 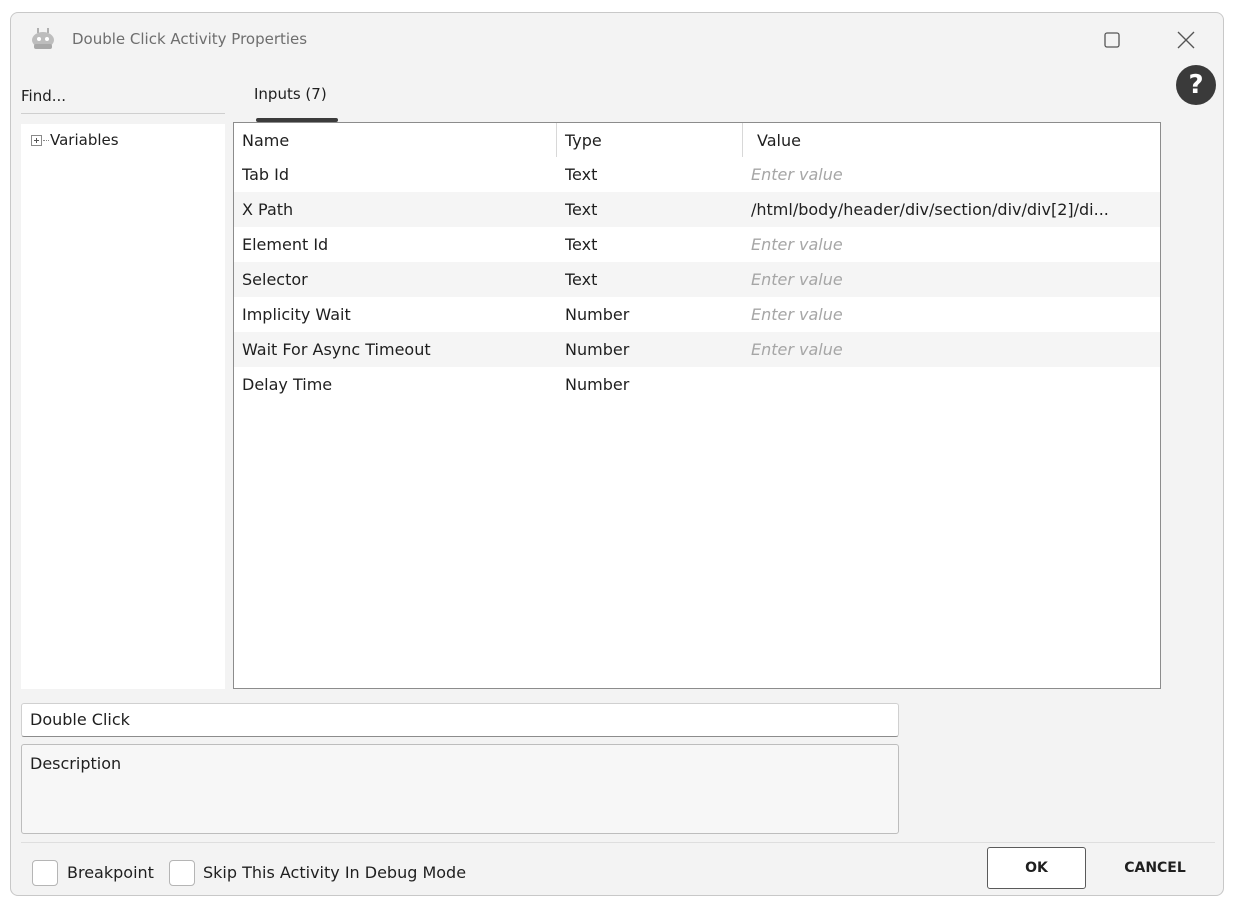 I want to click on table-row: Element Id Text Enter value, so click(x=697, y=244).